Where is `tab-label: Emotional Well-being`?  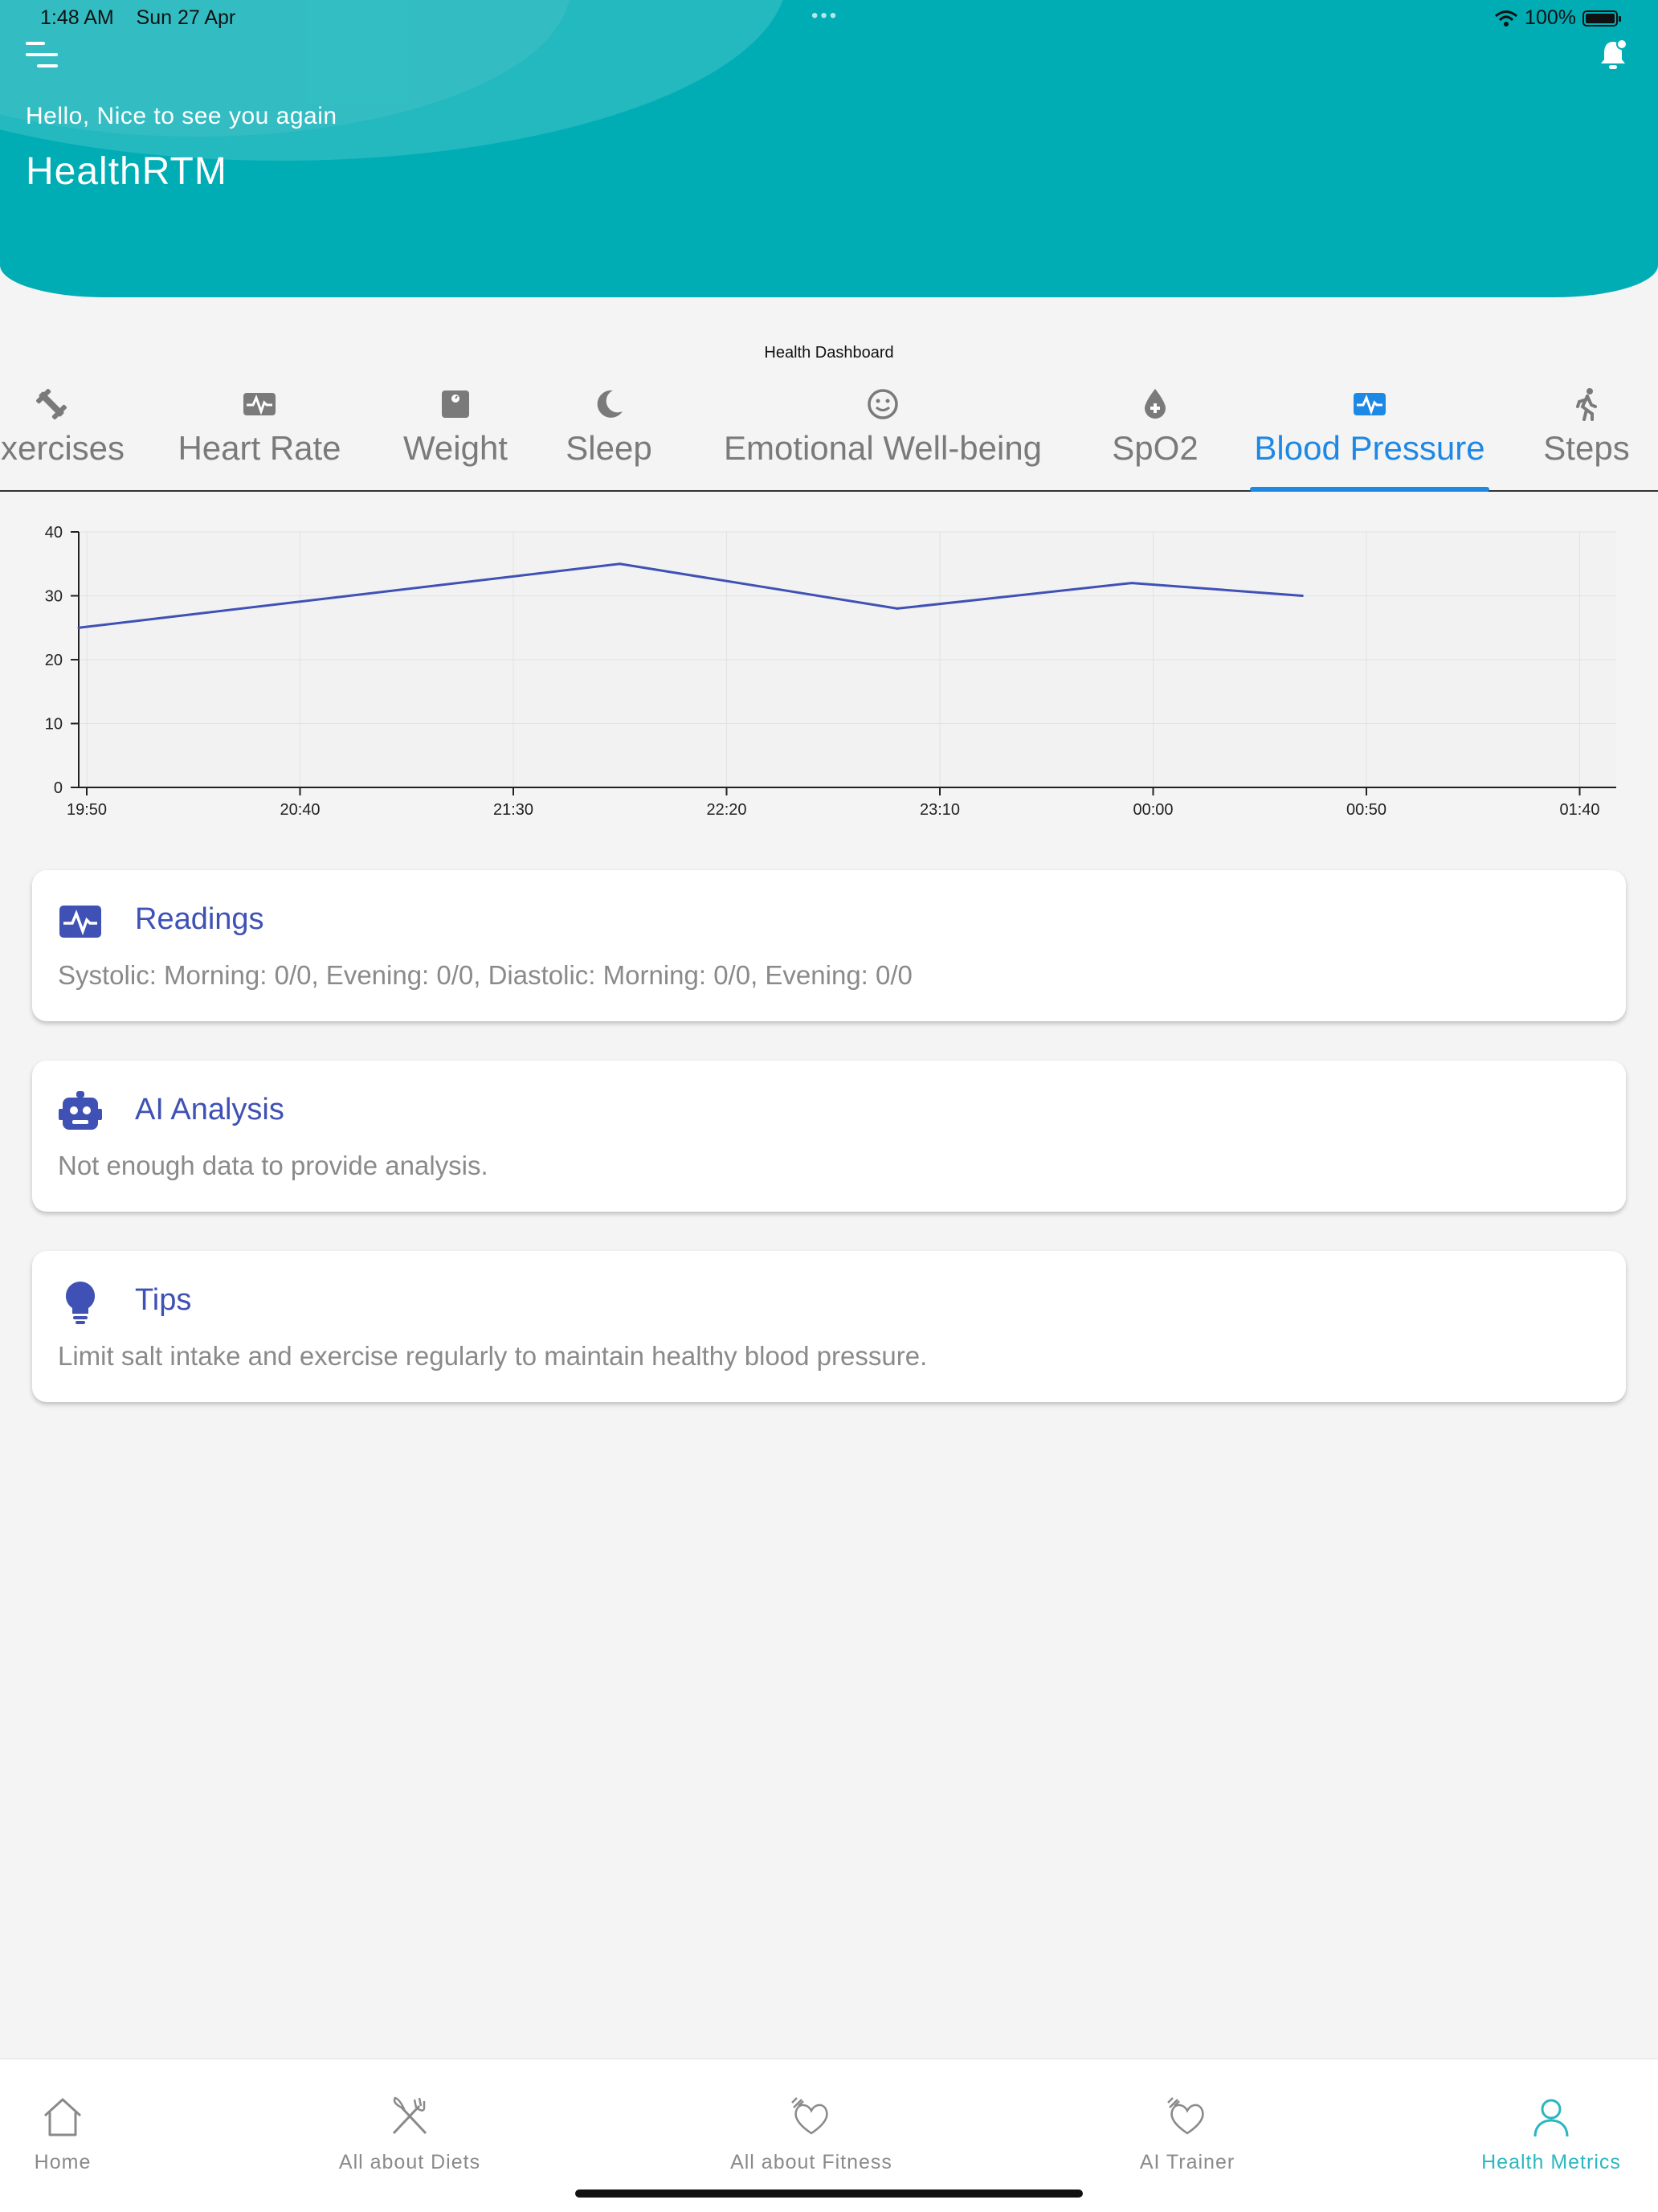 tab-label: Emotional Well-being is located at coordinates (883, 448).